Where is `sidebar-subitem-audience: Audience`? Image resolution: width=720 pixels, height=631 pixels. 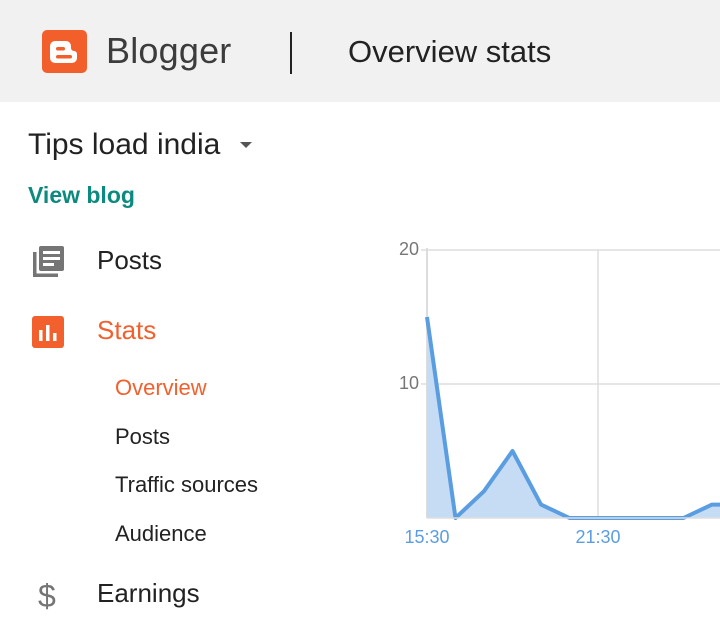
sidebar-subitem-audience: Audience is located at coordinates (161, 534).